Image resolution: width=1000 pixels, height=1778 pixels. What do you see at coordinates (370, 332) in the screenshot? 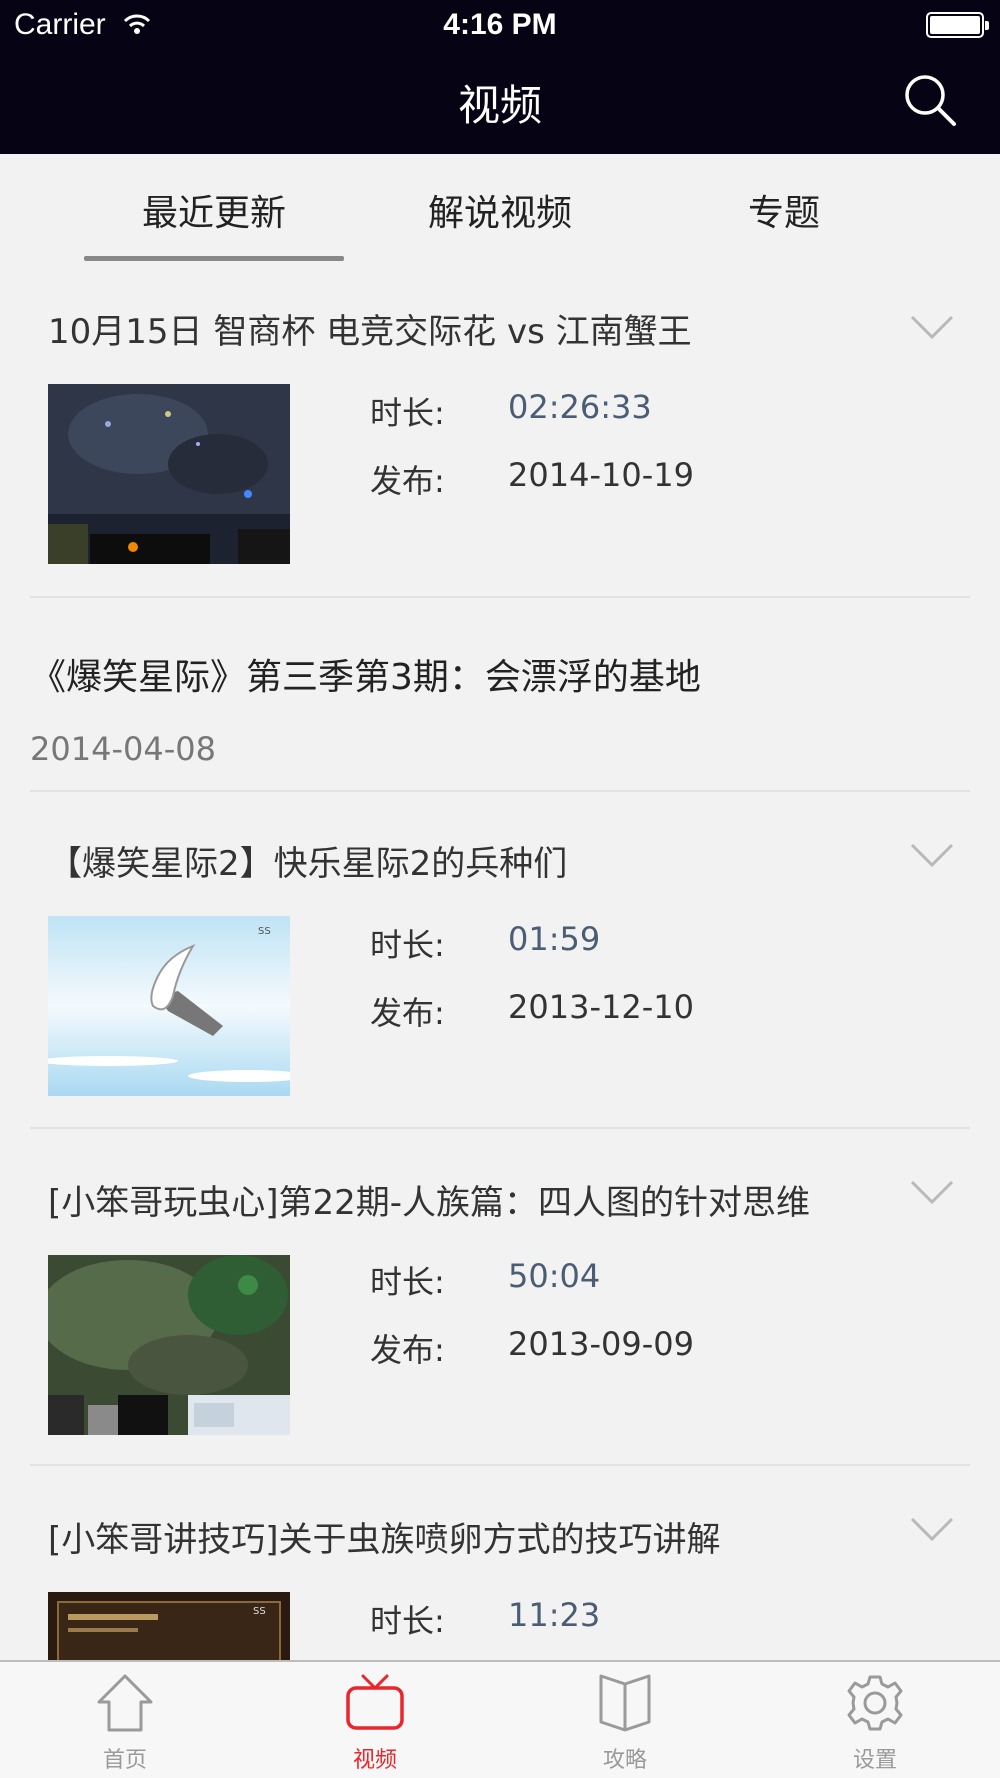
I see `video-title: 10月15日 智商杯 电竞交际花 vs 江南蟹王` at bounding box center [370, 332].